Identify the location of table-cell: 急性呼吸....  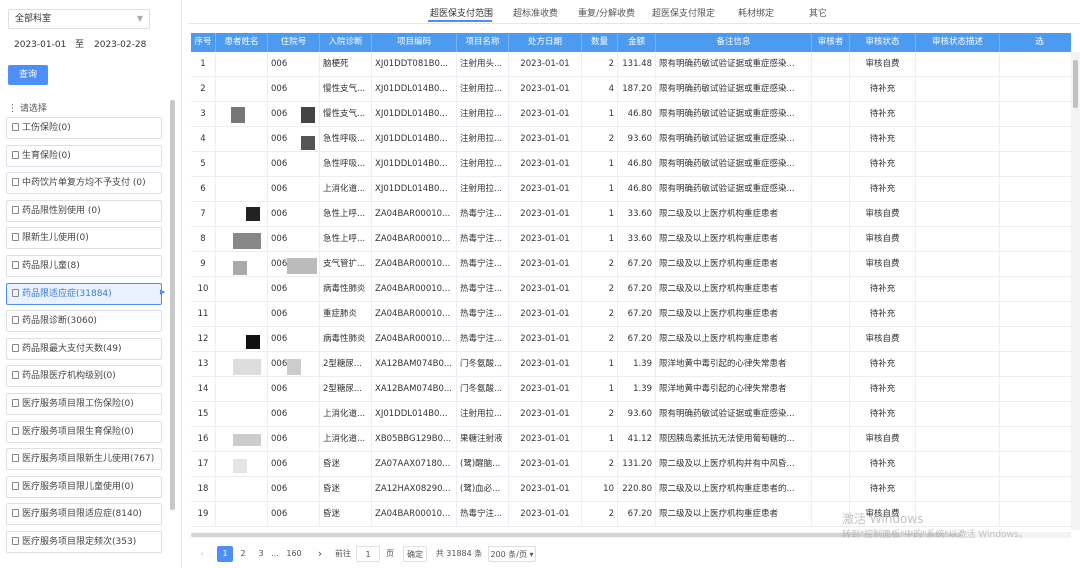
(346, 164).